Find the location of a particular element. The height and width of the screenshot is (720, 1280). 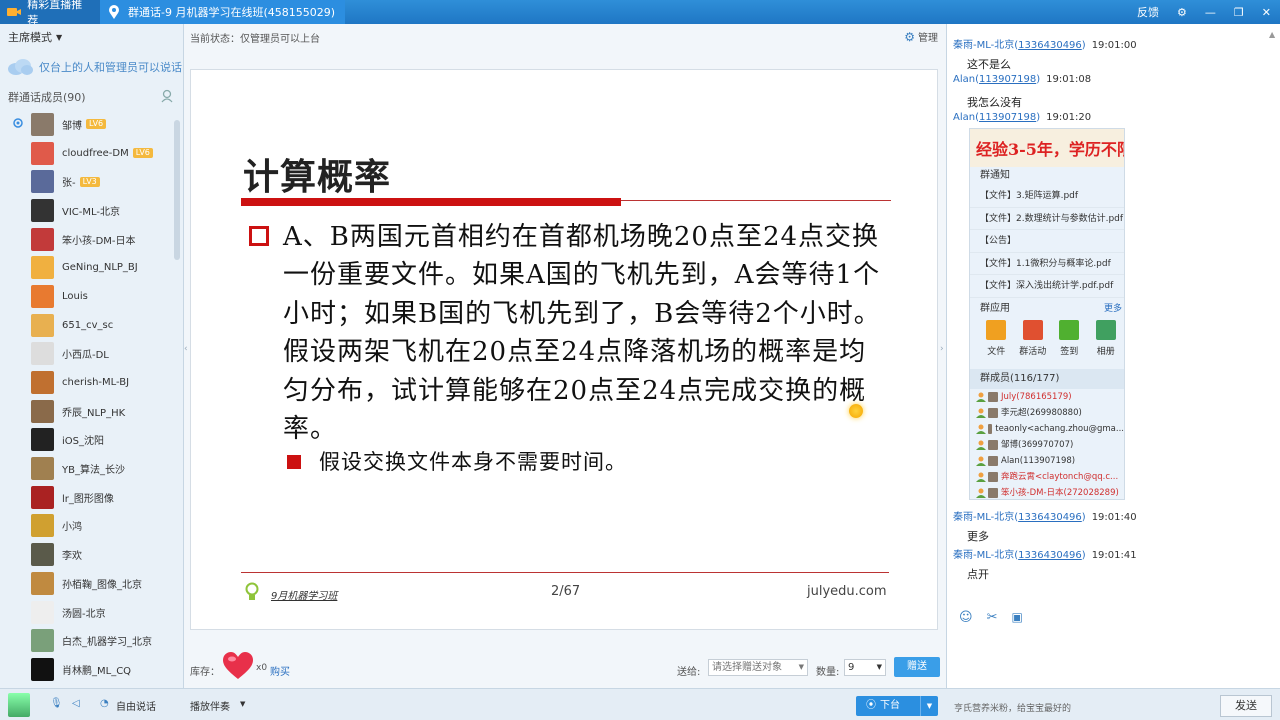

member-item: 小西瓜-DL is located at coordinates (92, 354).